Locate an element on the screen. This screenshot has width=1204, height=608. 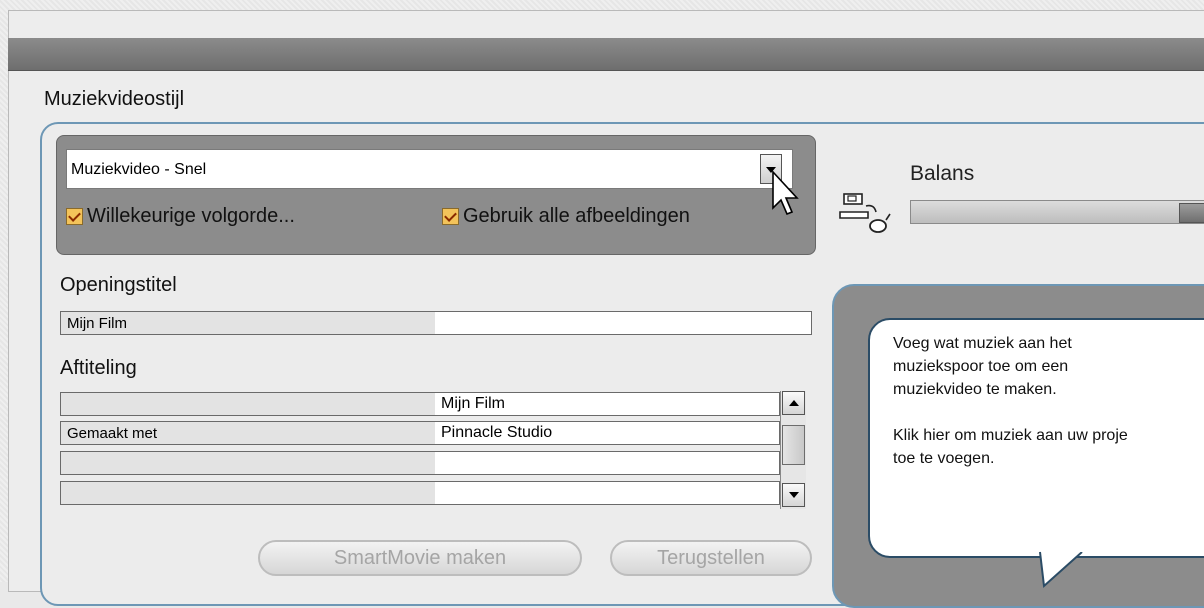
credits-key: Gemaakt met is located at coordinates (248, 433).